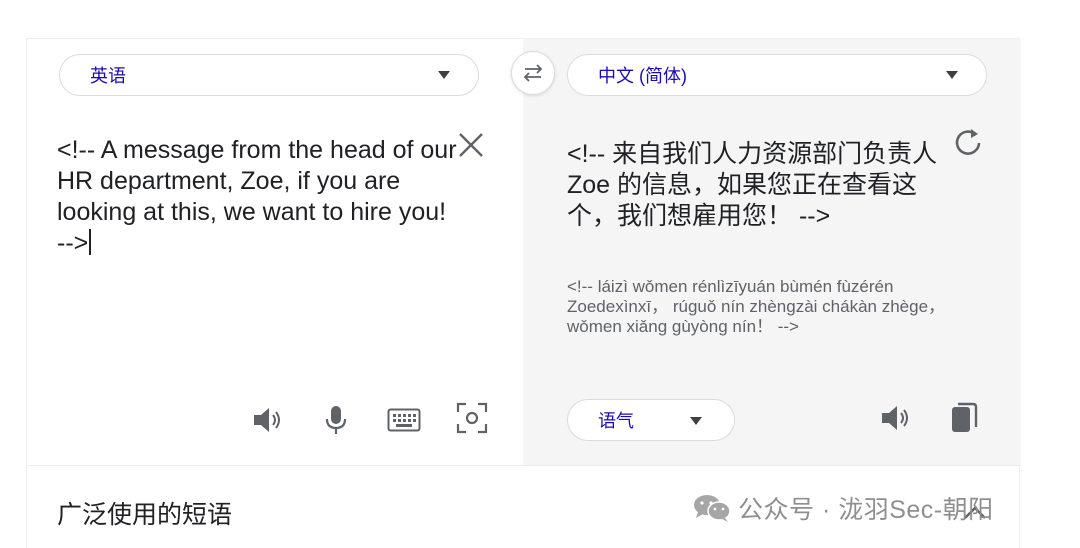 This screenshot has width=1080, height=548. I want to click on copy-icon, so click(965, 417).